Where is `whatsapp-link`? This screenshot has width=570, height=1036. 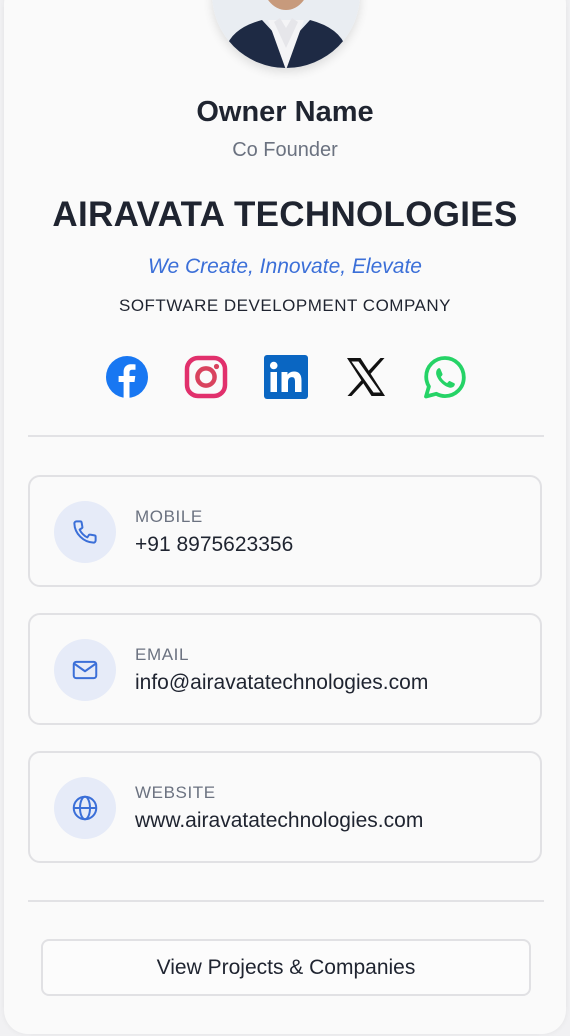 whatsapp-link is located at coordinates (445, 377).